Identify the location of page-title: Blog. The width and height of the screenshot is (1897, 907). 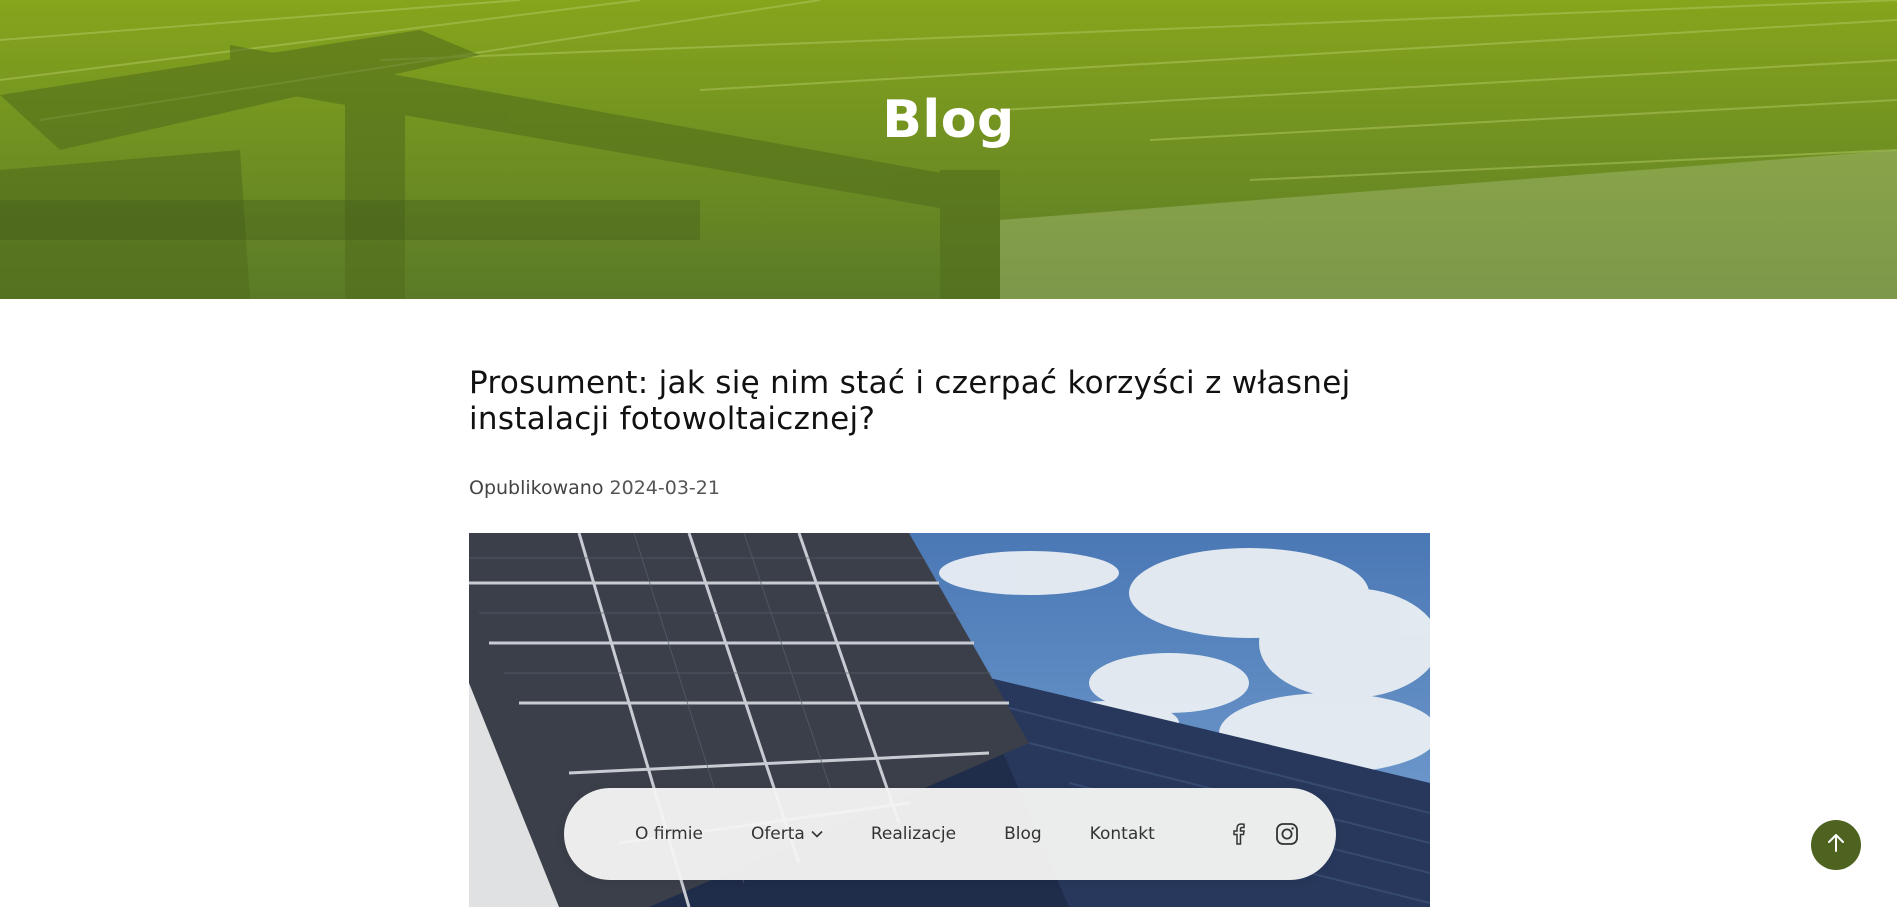
(948, 120).